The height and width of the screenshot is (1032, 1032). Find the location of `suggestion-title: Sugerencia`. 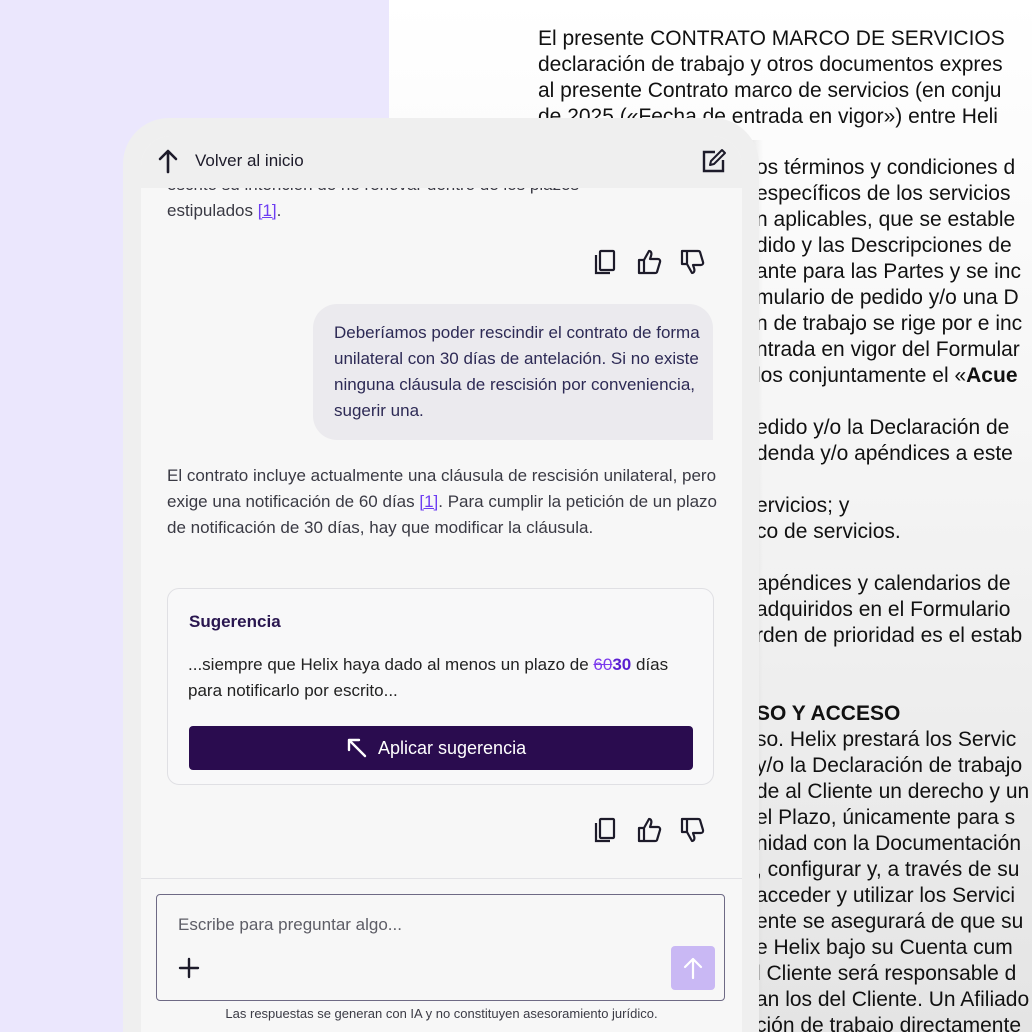

suggestion-title: Sugerencia is located at coordinates (235, 621).